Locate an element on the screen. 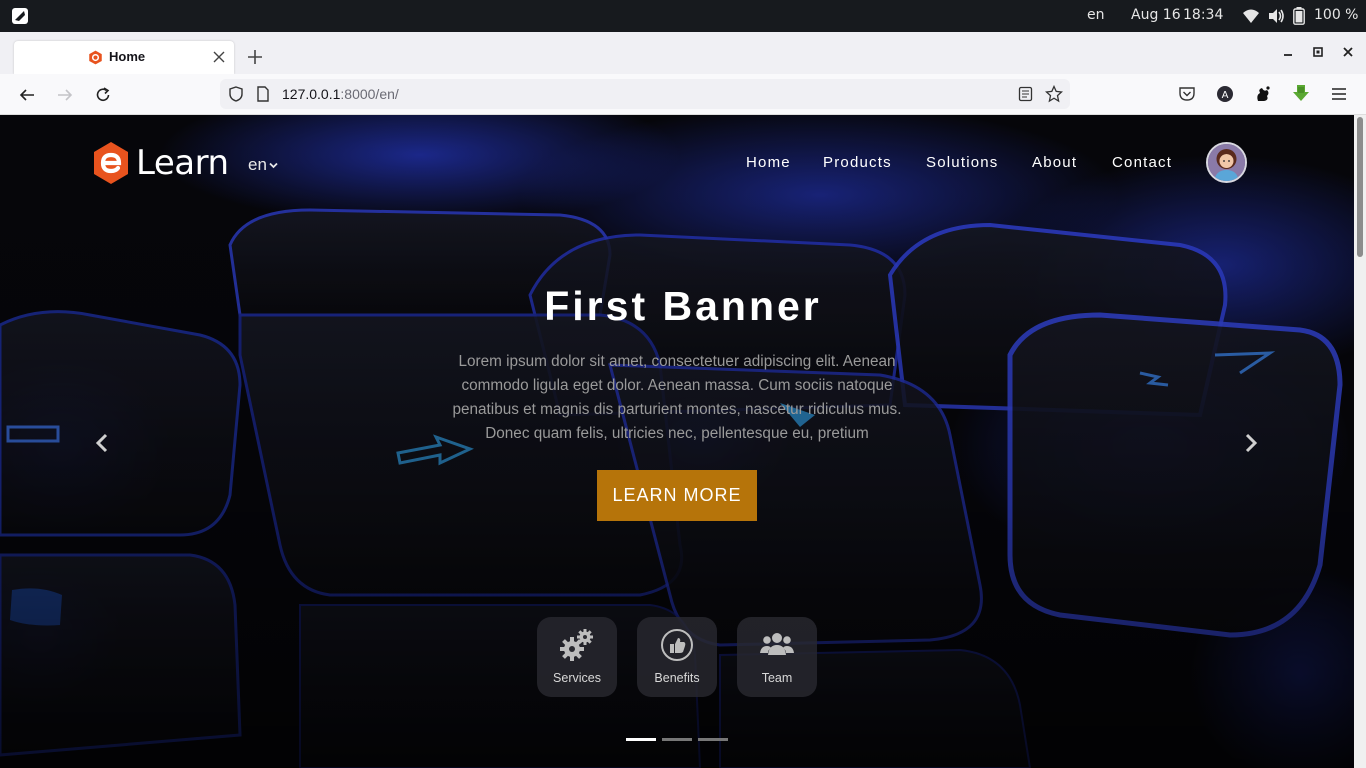 The height and width of the screenshot is (768, 1366). learn-more-button: LEARN MORE is located at coordinates (677, 495).